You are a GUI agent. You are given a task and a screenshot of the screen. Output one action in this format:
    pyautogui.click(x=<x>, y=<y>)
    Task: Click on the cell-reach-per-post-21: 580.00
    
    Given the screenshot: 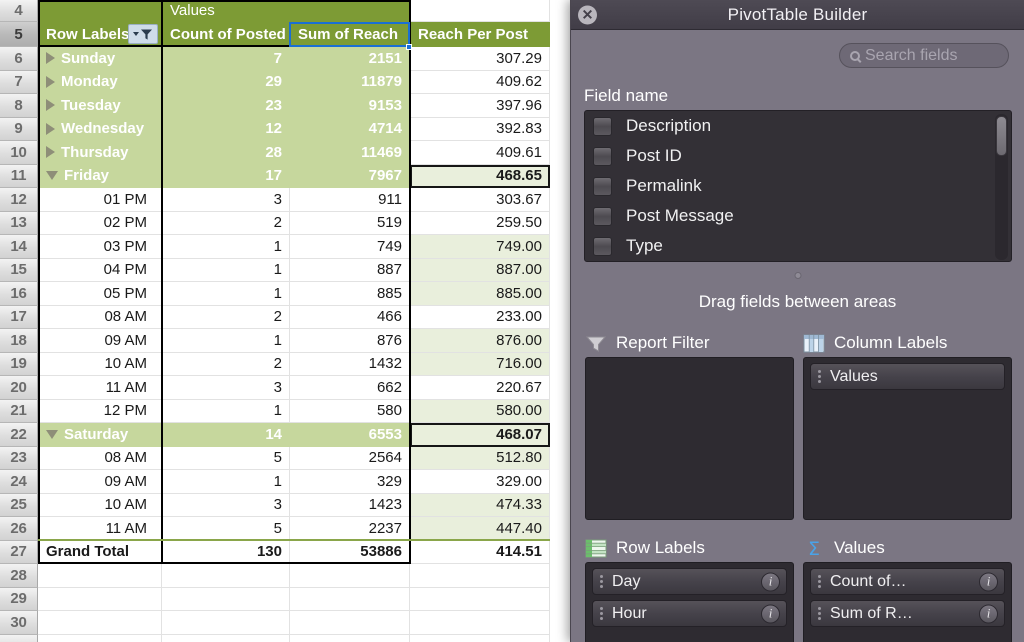 What is the action you would take?
    pyautogui.click(x=480, y=411)
    